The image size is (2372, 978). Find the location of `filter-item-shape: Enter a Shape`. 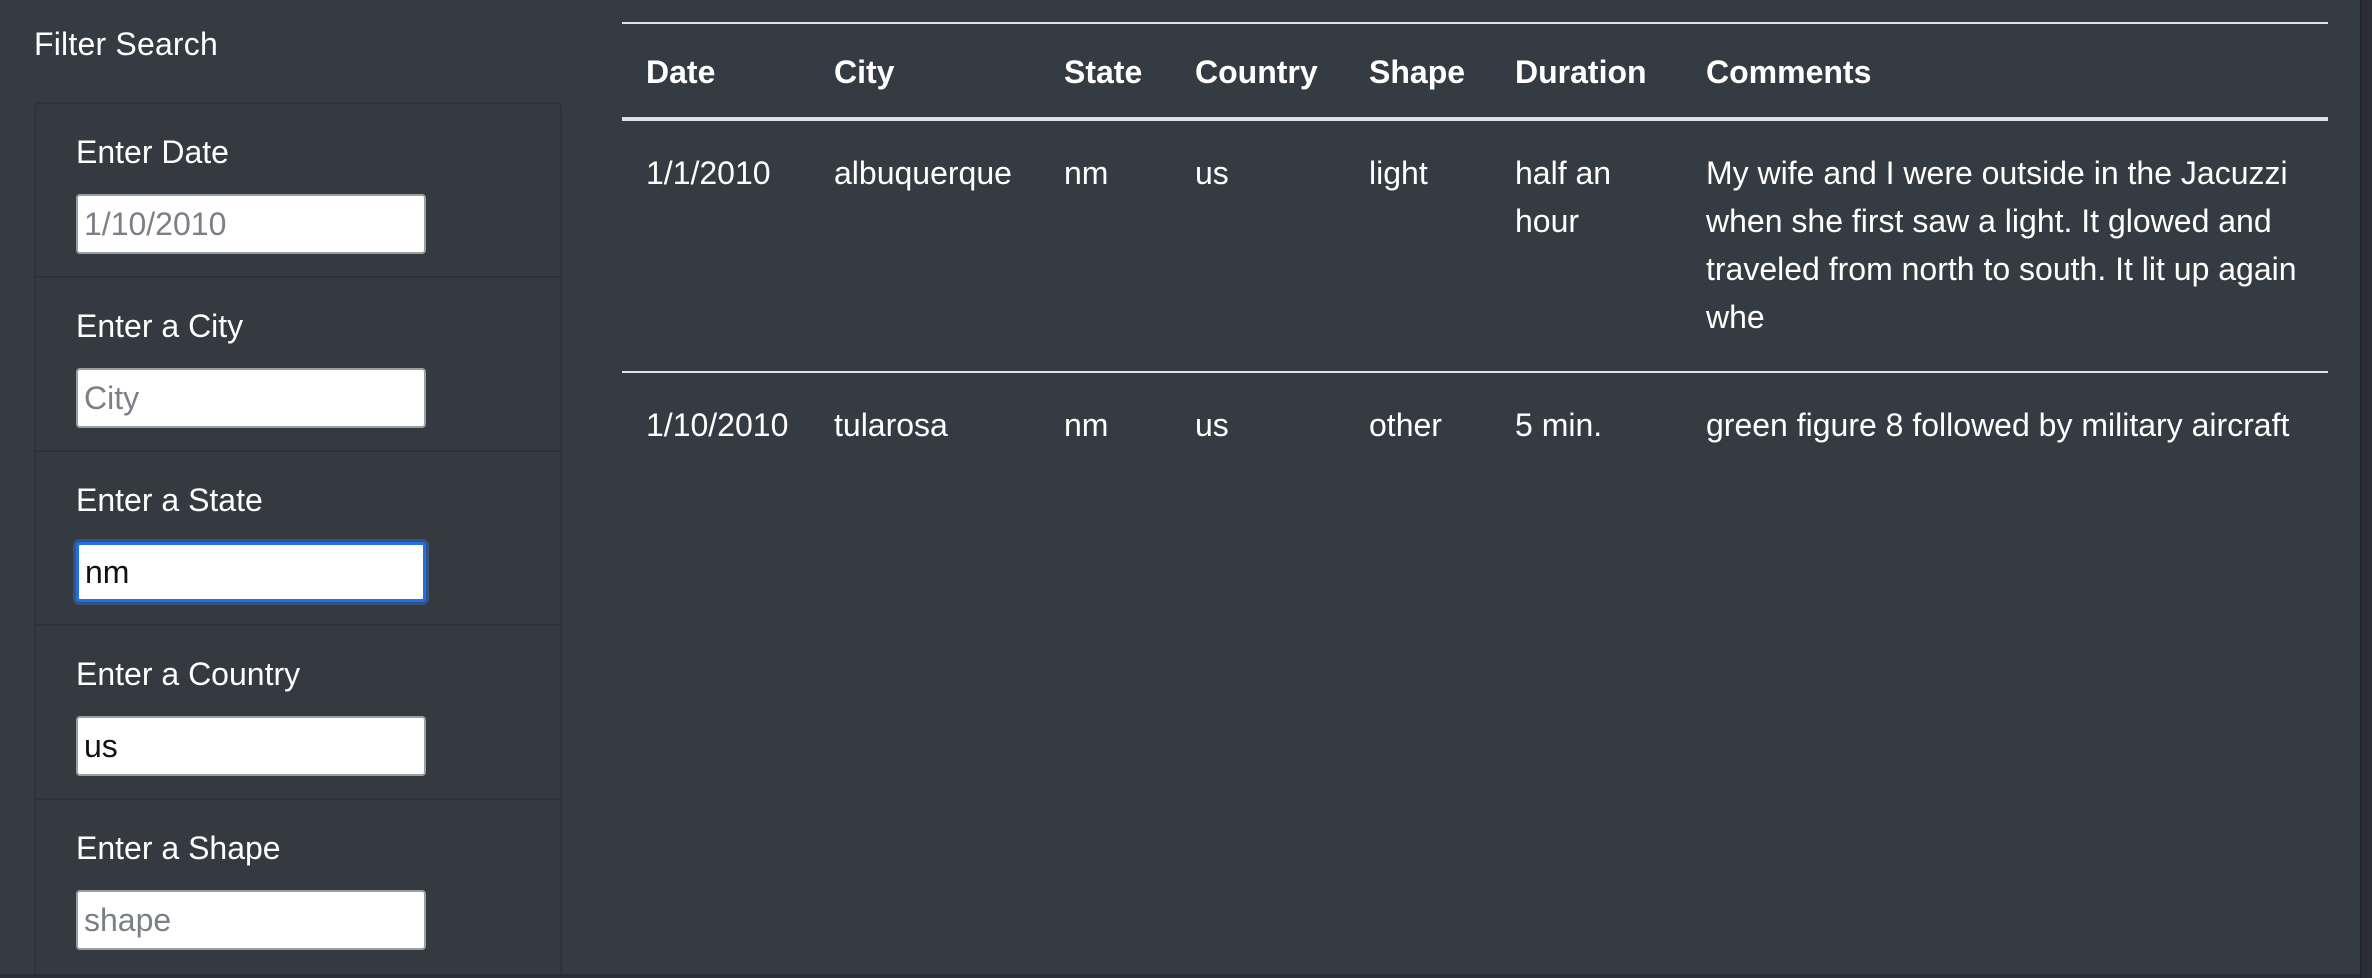

filter-item-shape: Enter a Shape is located at coordinates (298, 887).